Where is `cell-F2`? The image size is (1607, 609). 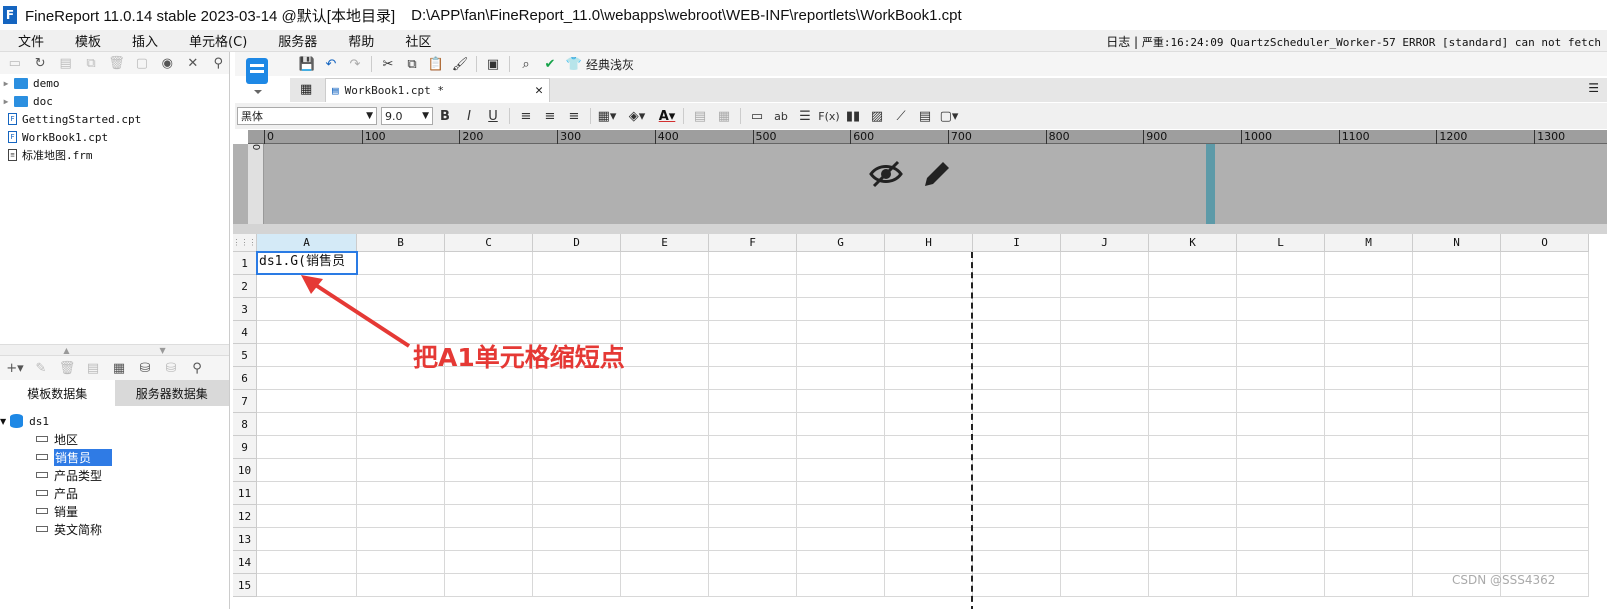
cell-F2 is located at coordinates (753, 286).